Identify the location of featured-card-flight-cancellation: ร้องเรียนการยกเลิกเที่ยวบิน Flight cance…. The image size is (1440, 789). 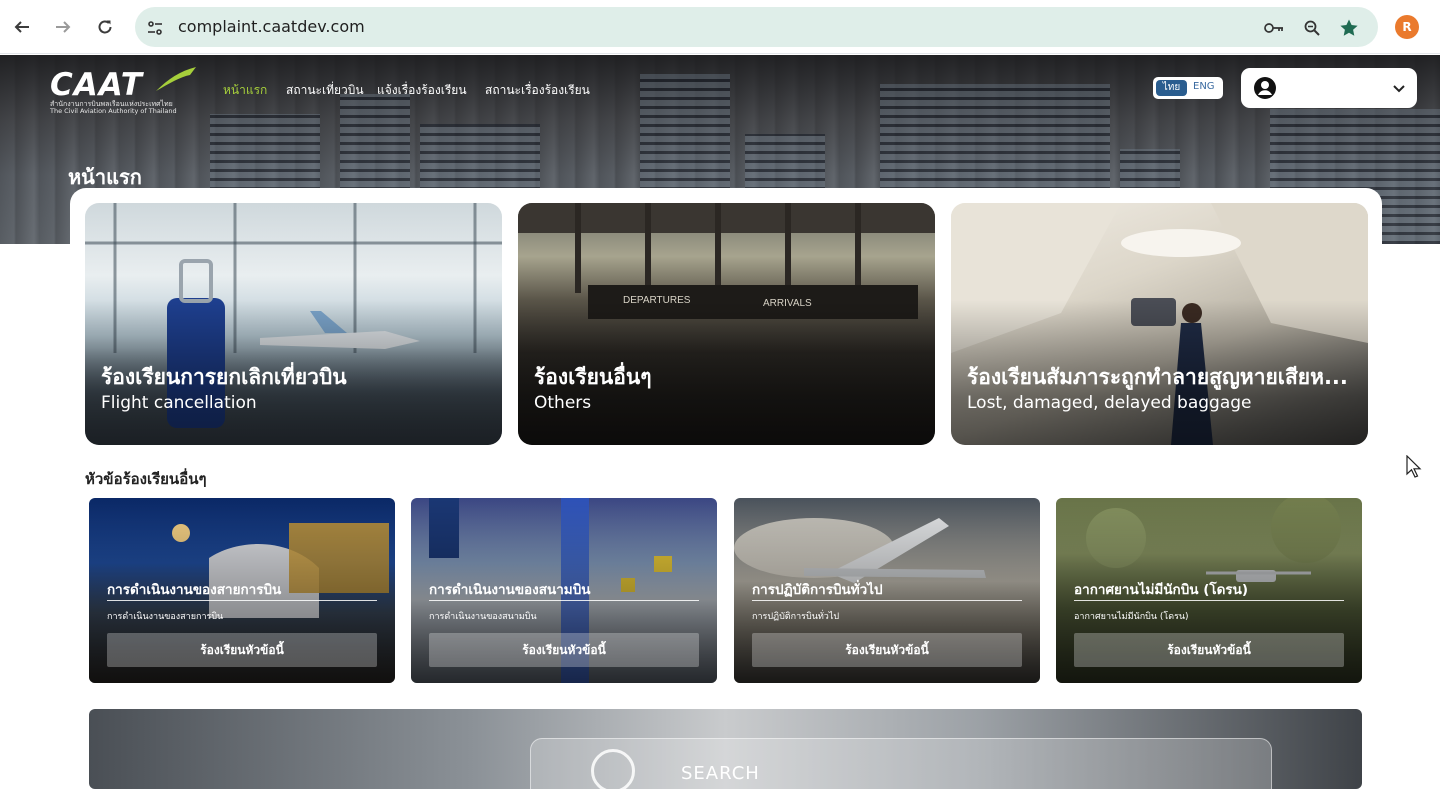
(293, 324).